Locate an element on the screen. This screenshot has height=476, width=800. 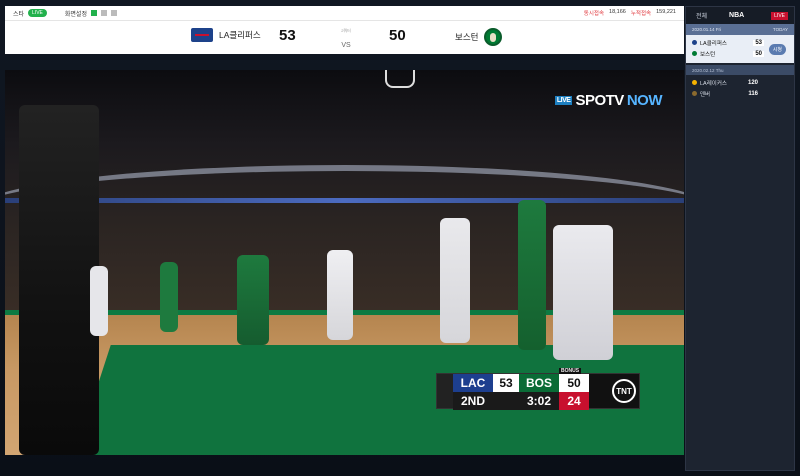
bug-quarter: 2ND is located at coordinates (473, 401).